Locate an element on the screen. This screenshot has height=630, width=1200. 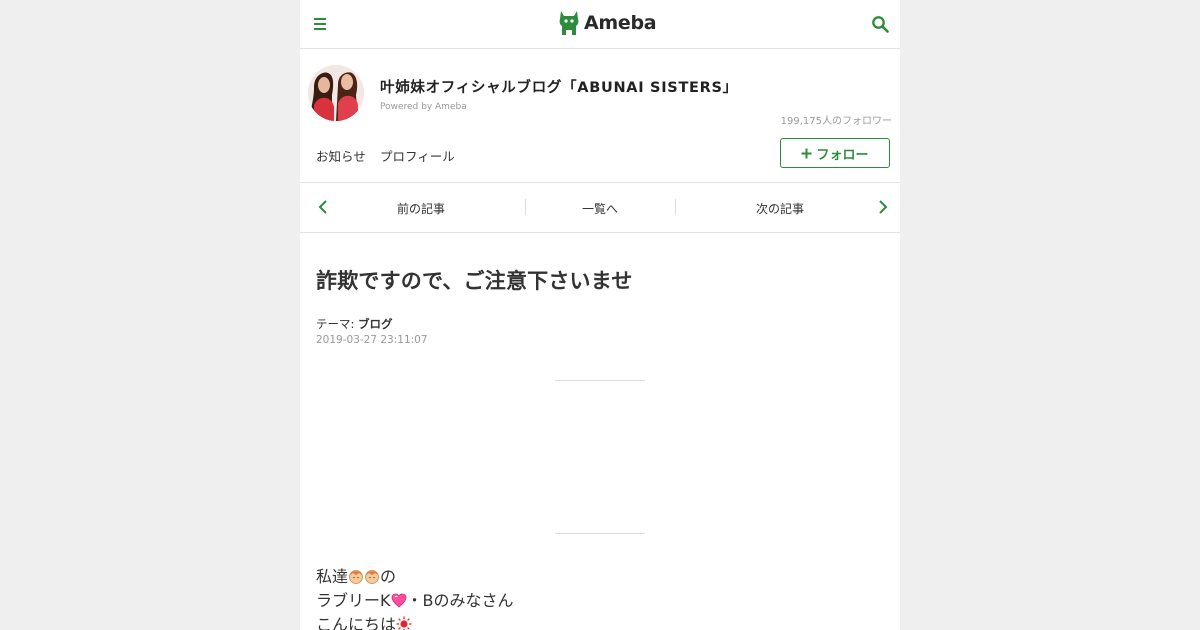
body-line: 私達の is located at coordinates (356, 576).